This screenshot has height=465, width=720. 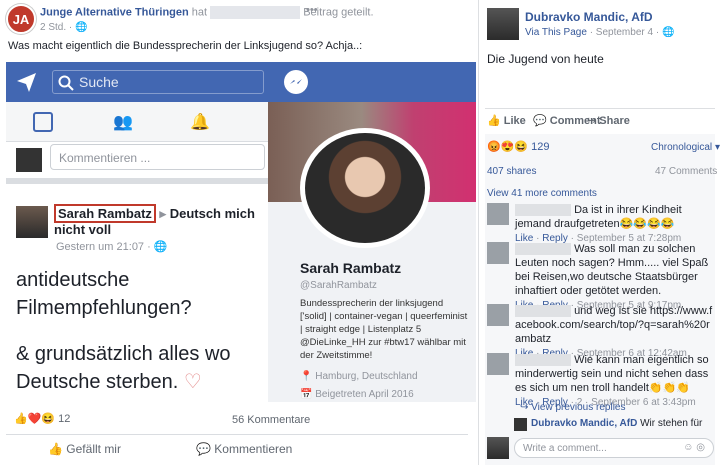 What do you see at coordinates (600, 32) in the screenshot?
I see `side-meta: Via This Page · September 4 · 🌐` at bounding box center [600, 32].